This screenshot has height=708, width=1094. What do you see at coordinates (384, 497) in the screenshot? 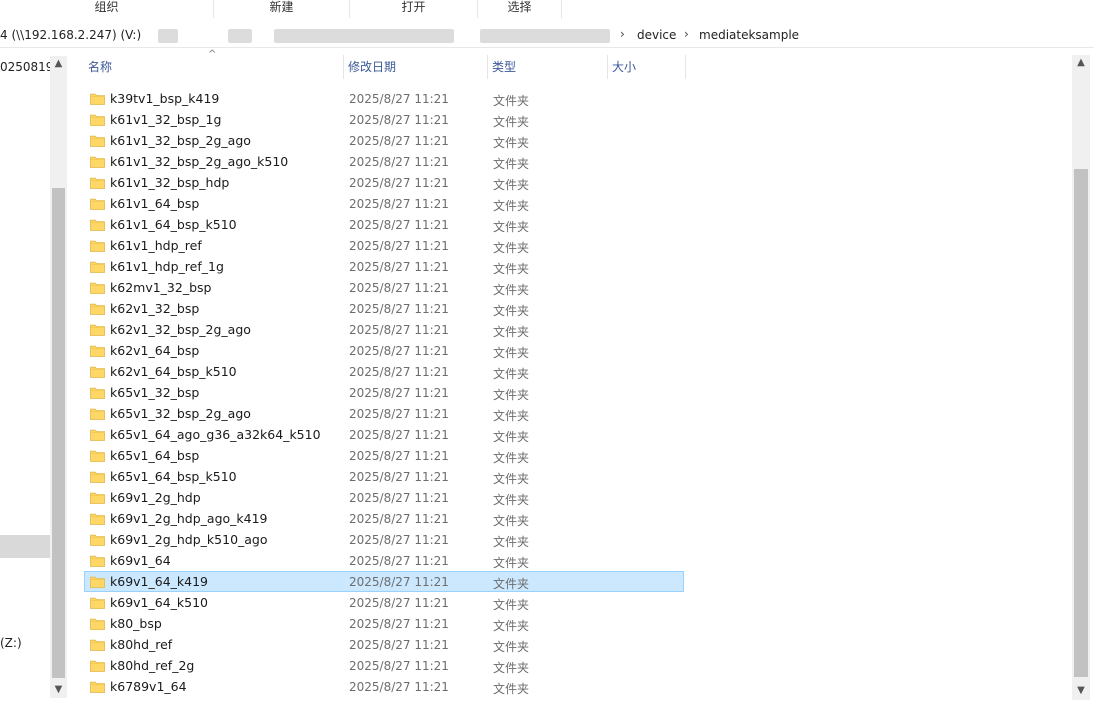
I see `file-row: k69v1_2g_hdp 2025/8/27 11:21 文件夹` at bounding box center [384, 497].